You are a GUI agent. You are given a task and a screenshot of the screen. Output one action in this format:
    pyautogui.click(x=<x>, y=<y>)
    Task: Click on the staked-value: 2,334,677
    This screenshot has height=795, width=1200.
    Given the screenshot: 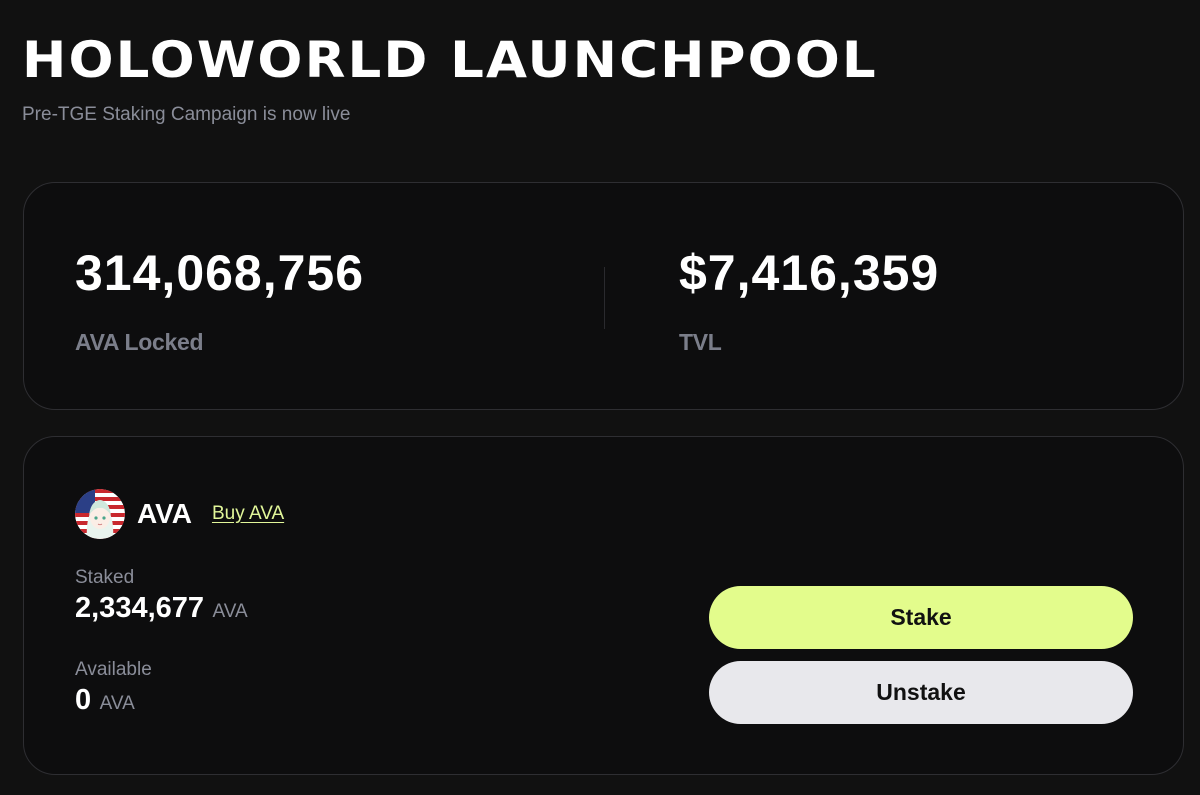 What is the action you would take?
    pyautogui.click(x=140, y=608)
    